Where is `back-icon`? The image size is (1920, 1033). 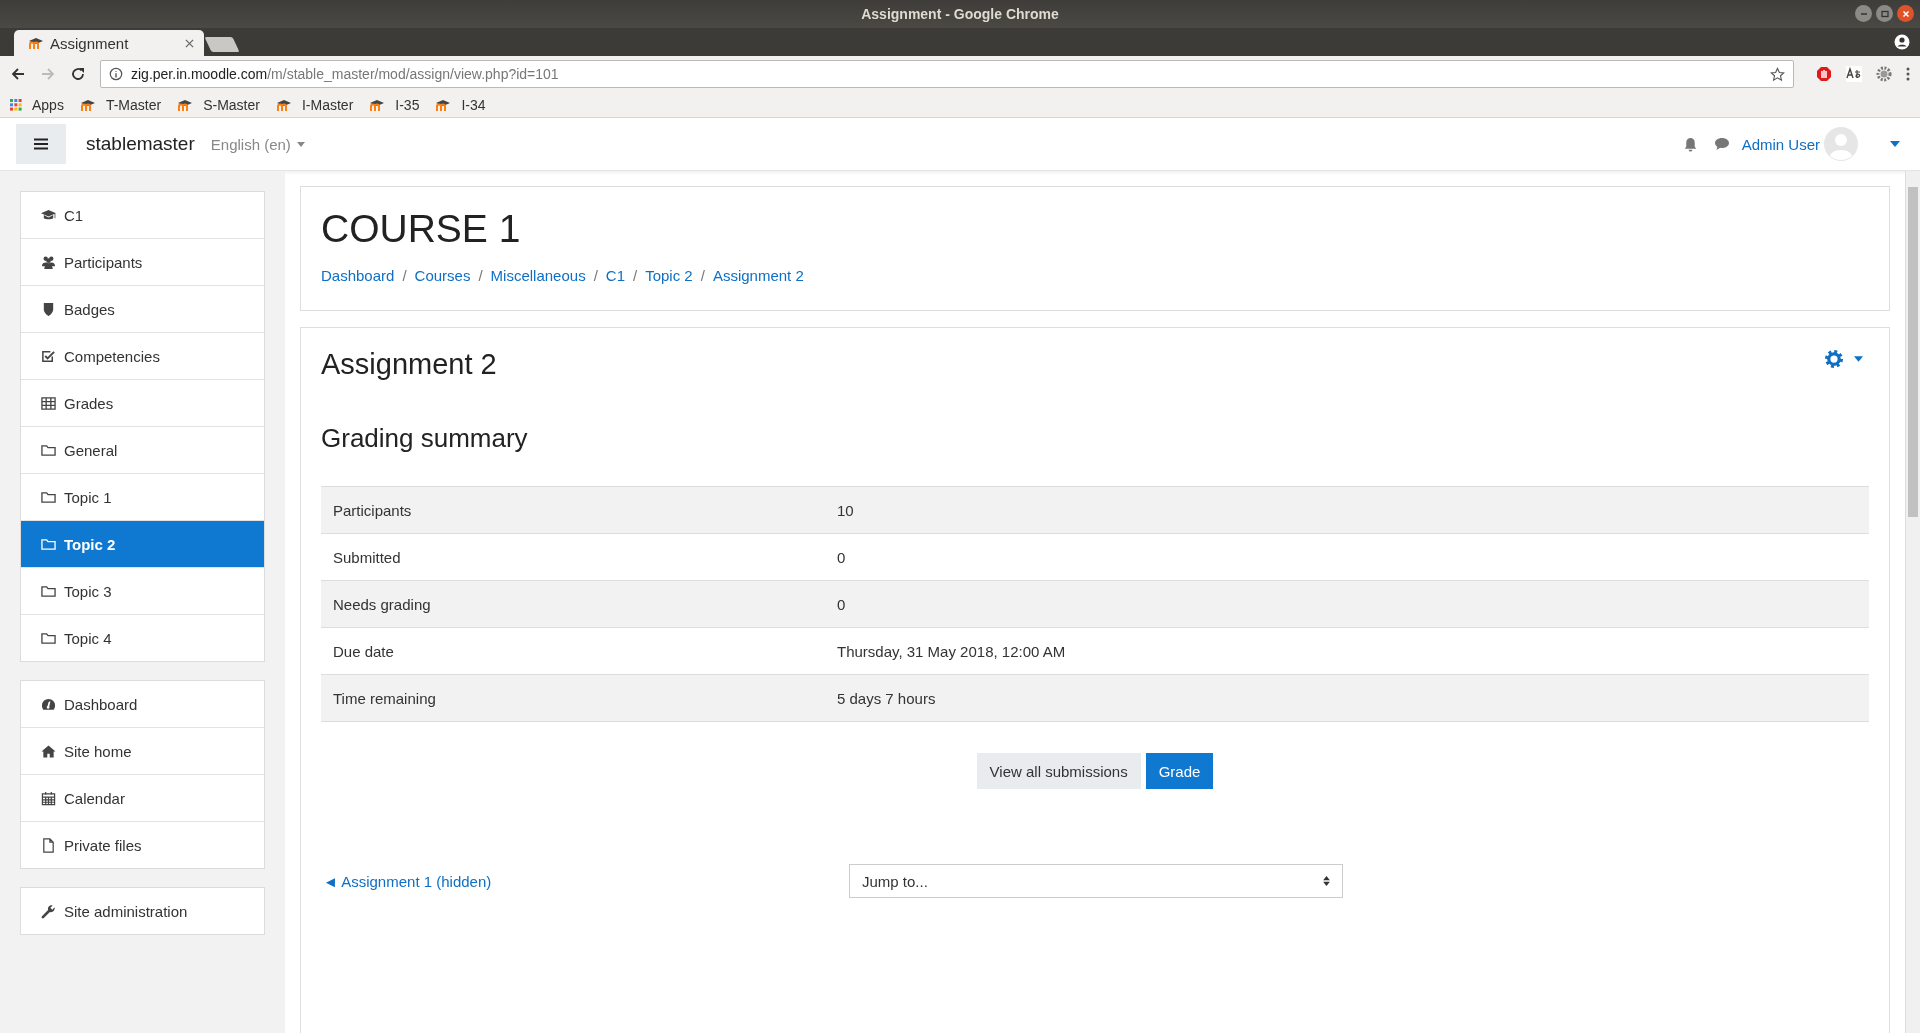 back-icon is located at coordinates (18, 74).